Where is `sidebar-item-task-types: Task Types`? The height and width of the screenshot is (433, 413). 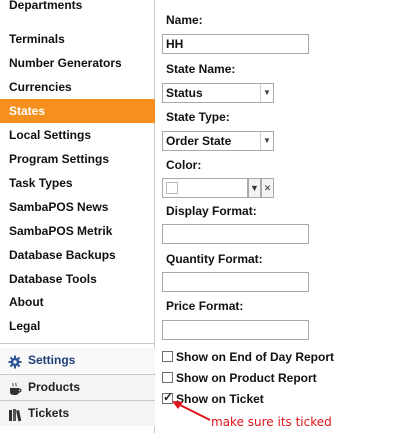
sidebar-item-task-types: Task Types is located at coordinates (77, 183).